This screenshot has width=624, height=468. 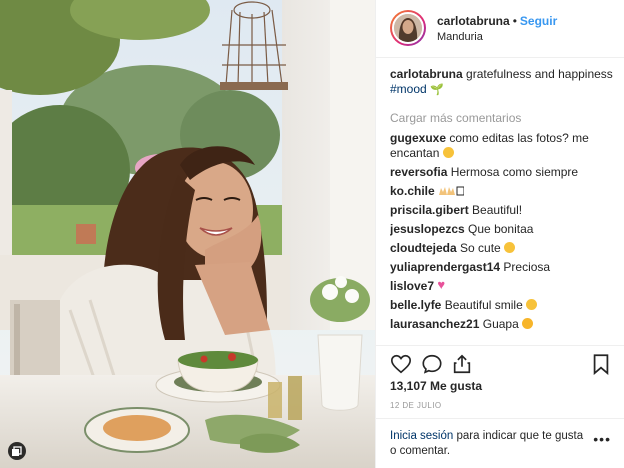 I want to click on comment-item: laurasanchez21 Guapa, so click(x=503, y=324).